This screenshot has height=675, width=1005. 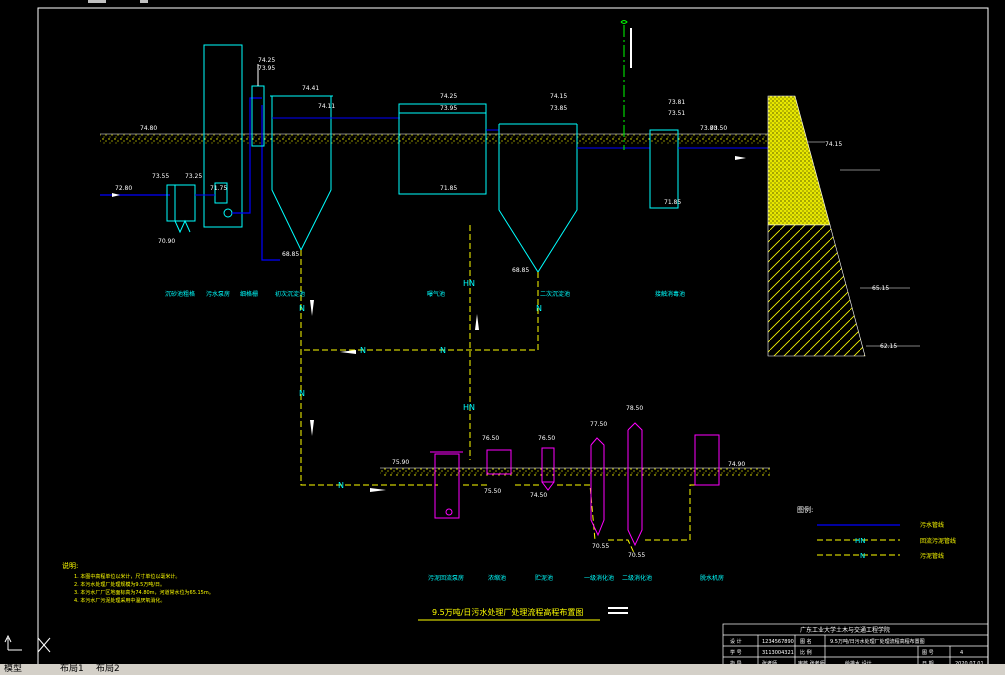 I want to click on svg-text: 2. 本污水处理厂处理规模为9.5万吨/日。, so click(x=119, y=584).